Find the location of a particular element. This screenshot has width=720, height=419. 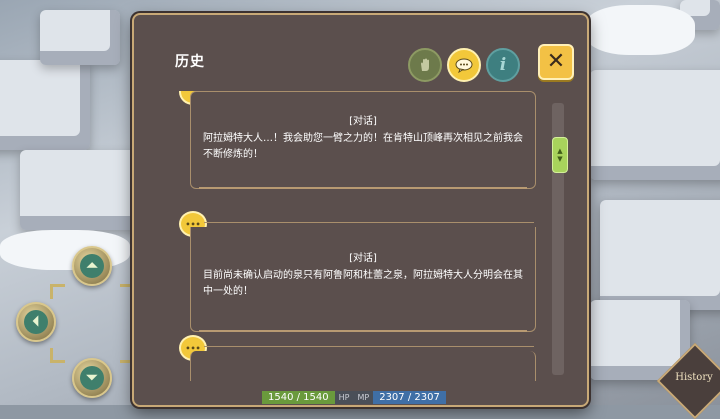

entry-text: 目前尚未确认启动的泉只有阿鲁阿和杜蕾之泉，阿拉姆特大人分明会在其中一处的！ is located at coordinates (363, 283).